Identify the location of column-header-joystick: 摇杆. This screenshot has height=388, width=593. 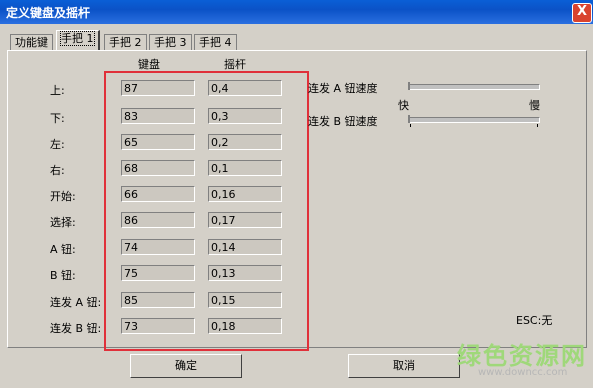
(235, 64).